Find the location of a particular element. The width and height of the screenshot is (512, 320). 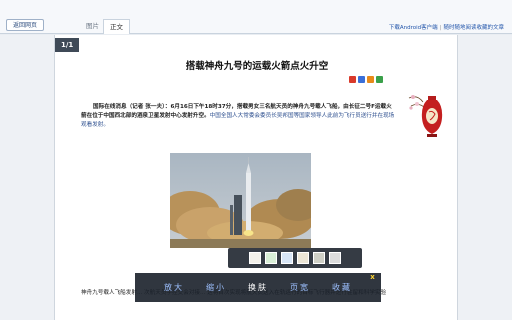

top-toolbar: 返回网页 图片 正文 下载Android客户端 | 随时随地阅读收藏的文章 is located at coordinates (256, 17).